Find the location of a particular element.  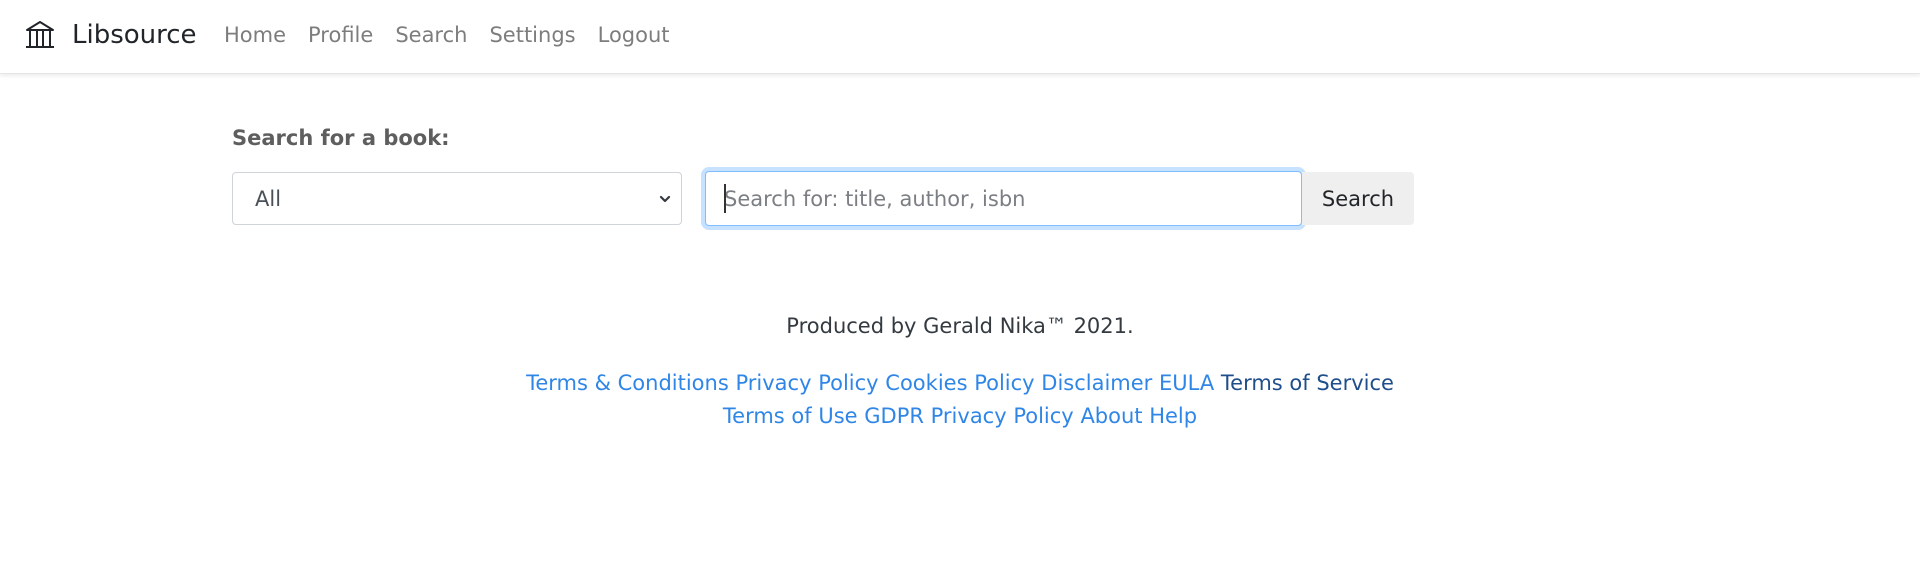

footer-link-help: Help is located at coordinates (1173, 416).